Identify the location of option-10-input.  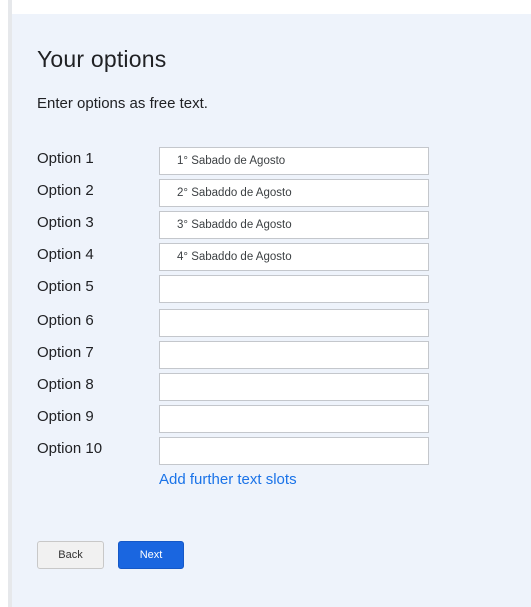
(294, 451).